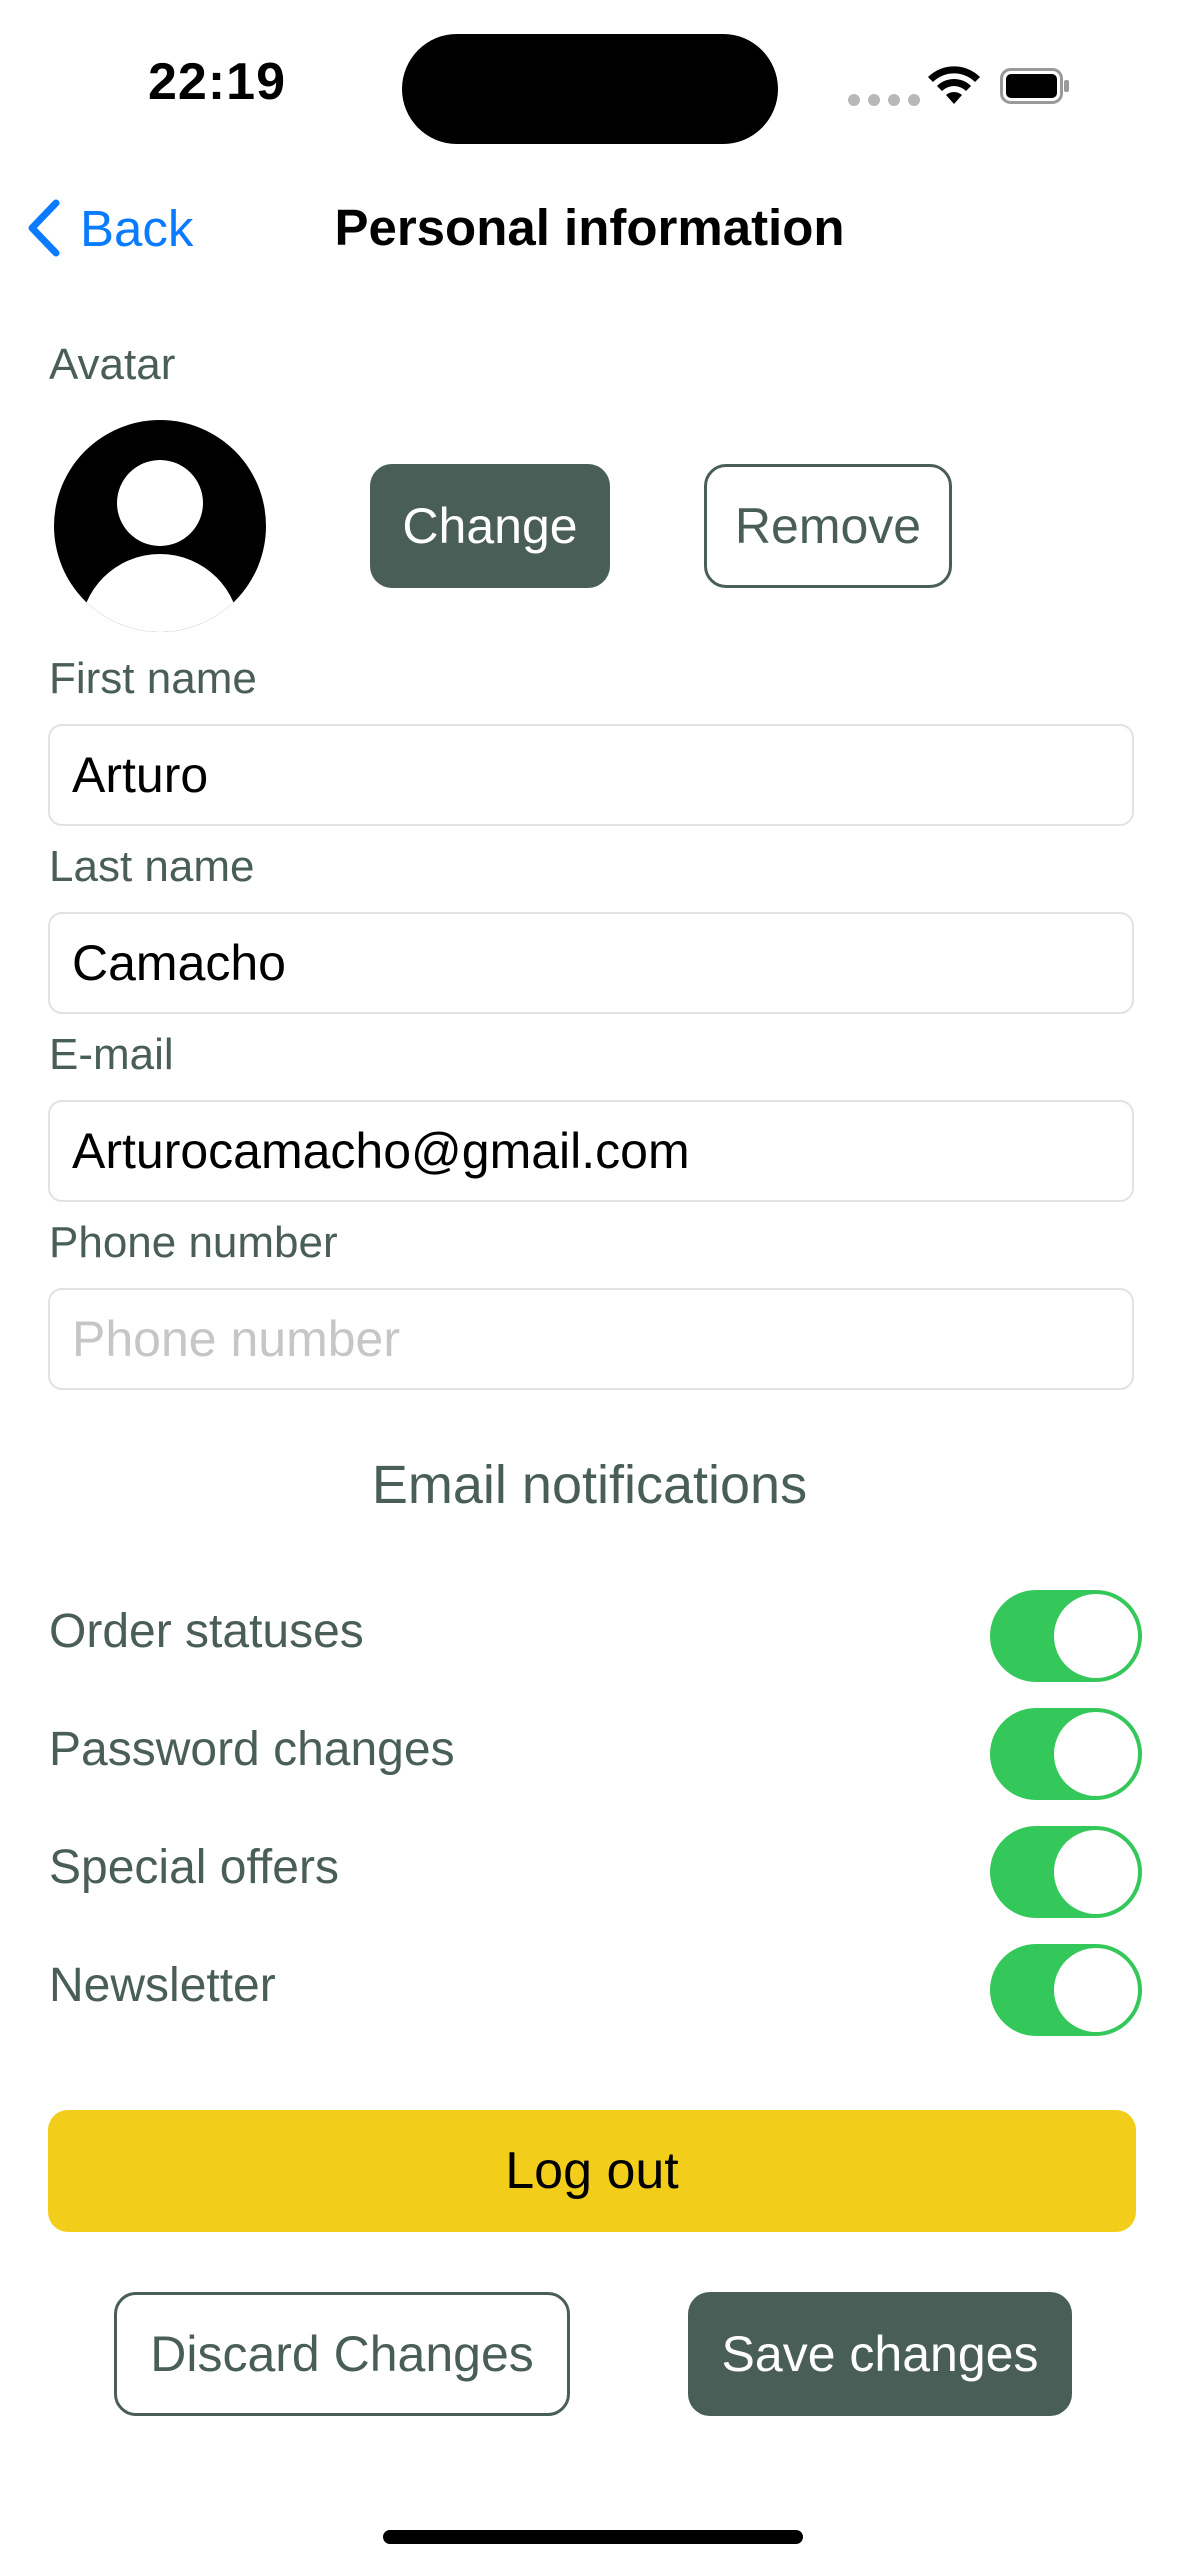  Describe the element at coordinates (589, 227) in the screenshot. I see `page-title: Personal information` at that location.